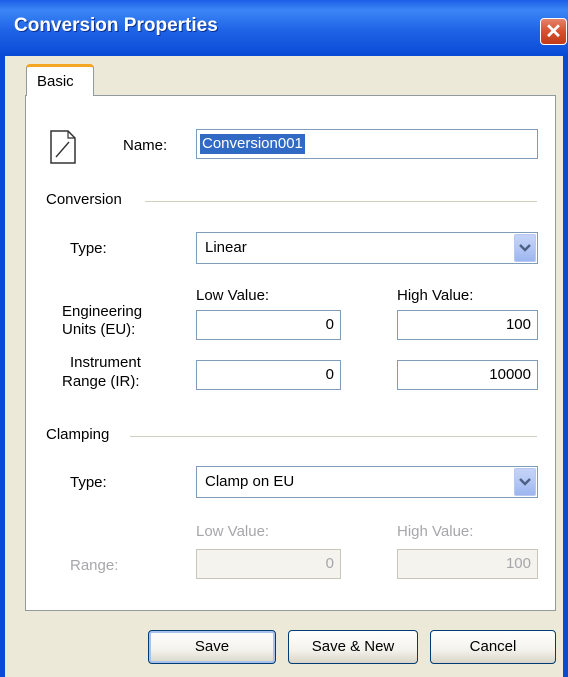 The height and width of the screenshot is (677, 568). Describe the element at coordinates (2, 366) in the screenshot. I see `window-frame-left` at that location.